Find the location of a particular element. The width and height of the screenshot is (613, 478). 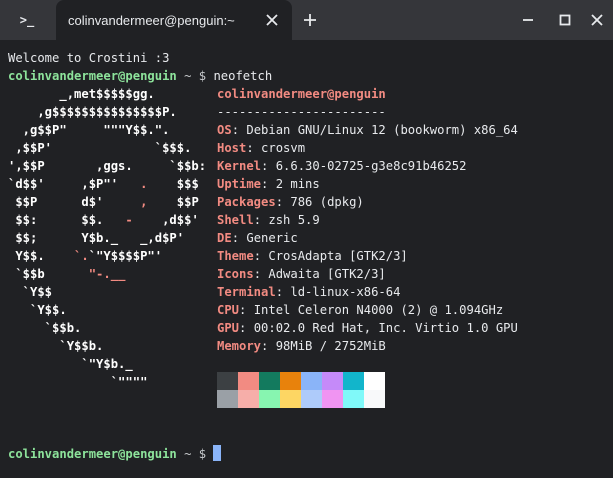

final-prompt-line: colinvandermeer@penguin ~ $ is located at coordinates (115, 454).